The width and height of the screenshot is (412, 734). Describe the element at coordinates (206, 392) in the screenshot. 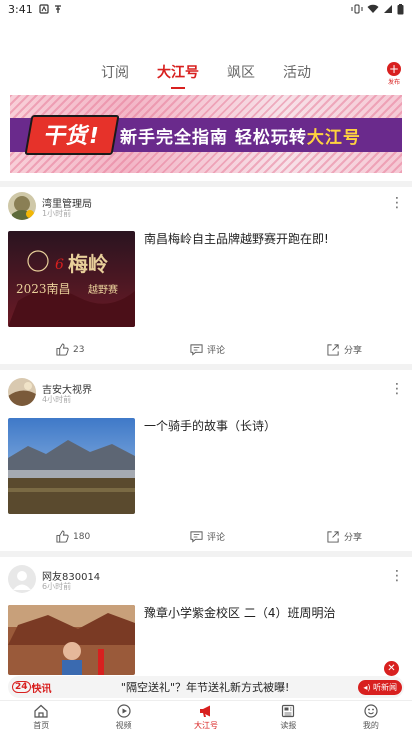

I see `post-header: 吉安大视界 4小时前 ⋮` at that location.